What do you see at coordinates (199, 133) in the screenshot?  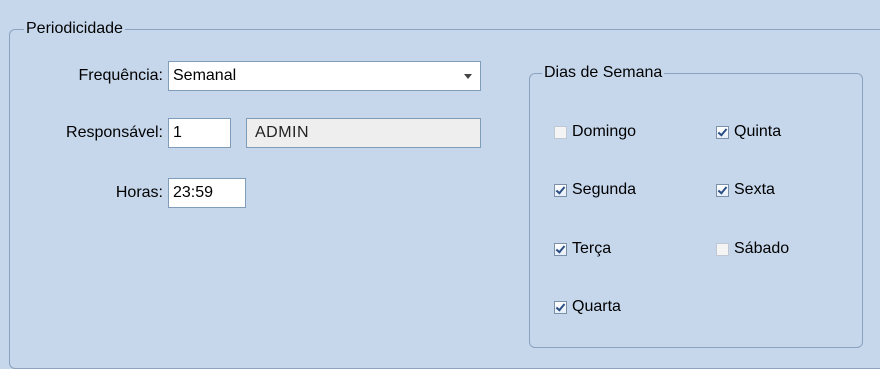 I see `responsavel-code-input: 1` at bounding box center [199, 133].